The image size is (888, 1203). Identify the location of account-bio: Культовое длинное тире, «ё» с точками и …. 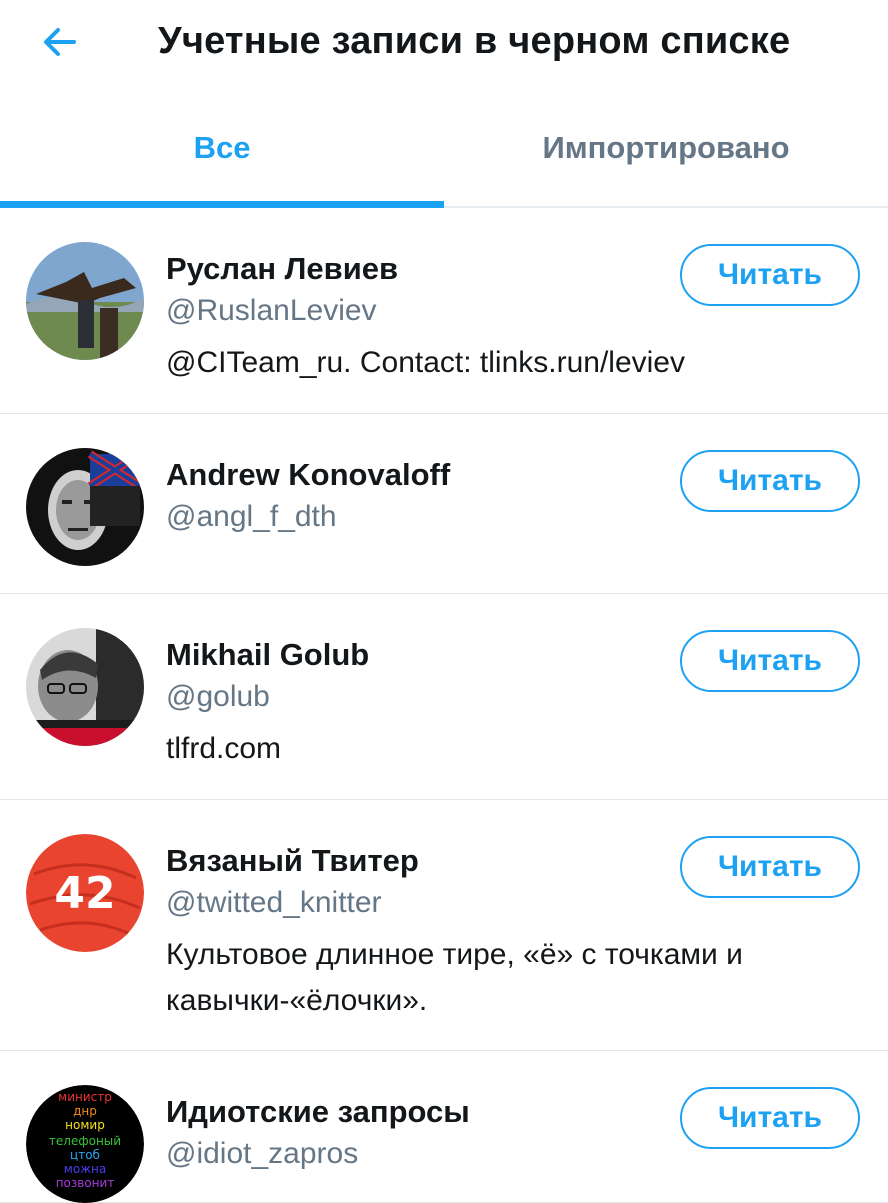
(454, 977).